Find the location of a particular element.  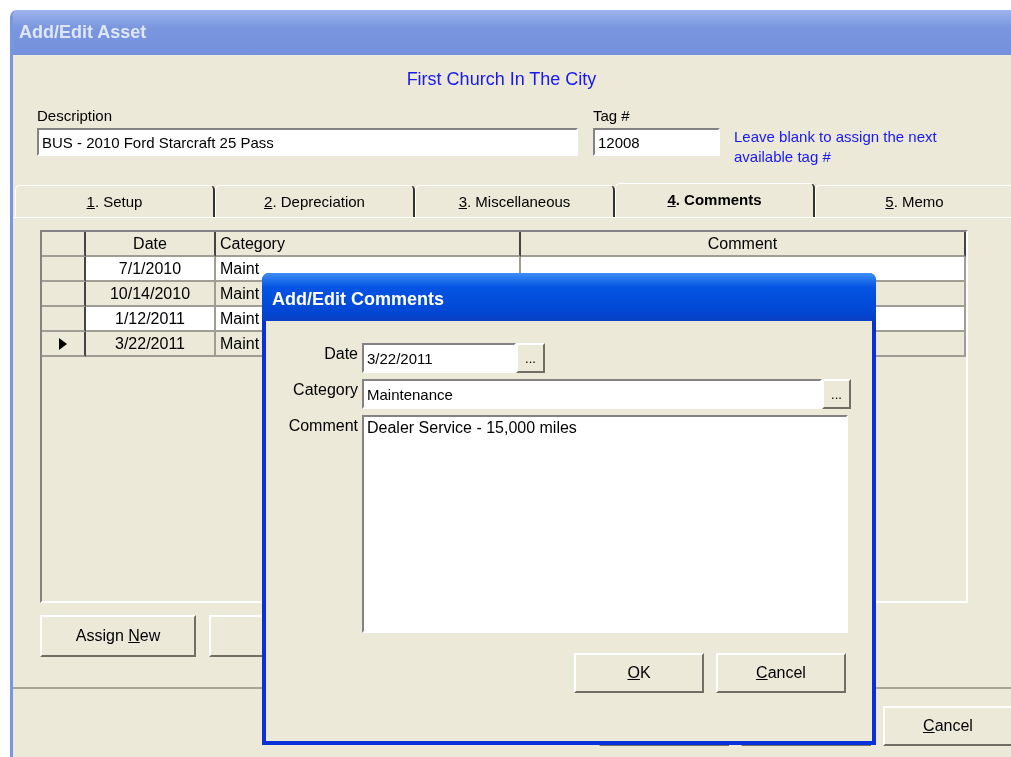

tab: 4. Comments is located at coordinates (715, 200).